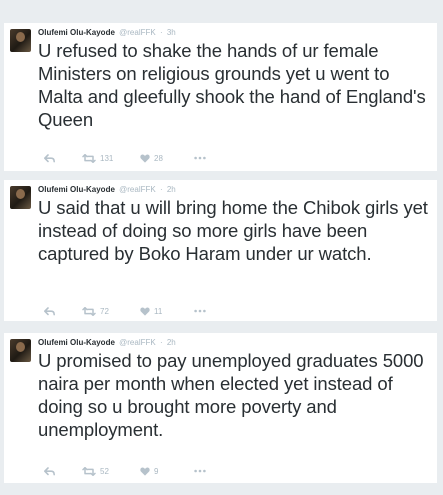 The width and height of the screenshot is (443, 495). I want to click on retweet-button: 131, so click(97, 158).